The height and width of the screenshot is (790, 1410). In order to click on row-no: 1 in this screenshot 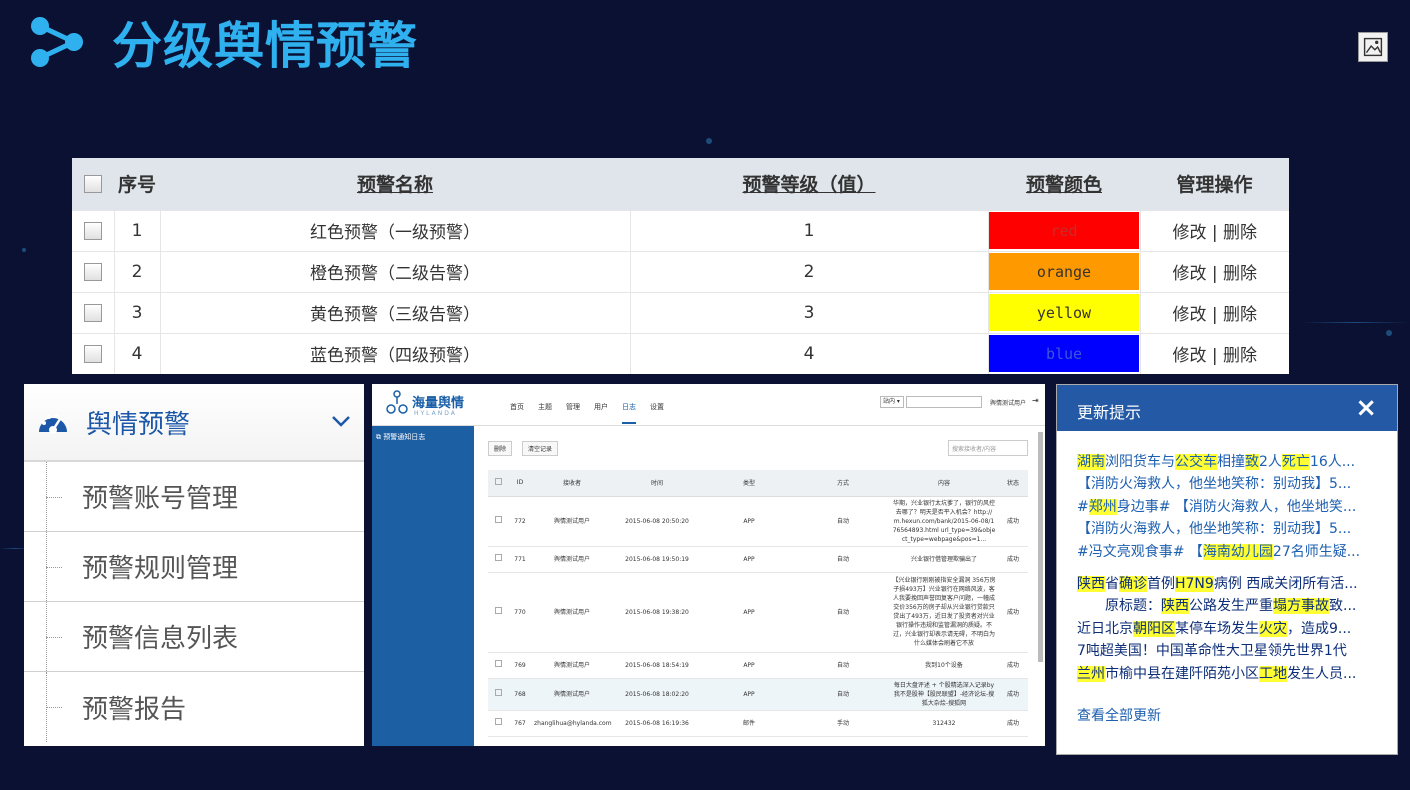, I will do `click(137, 230)`.